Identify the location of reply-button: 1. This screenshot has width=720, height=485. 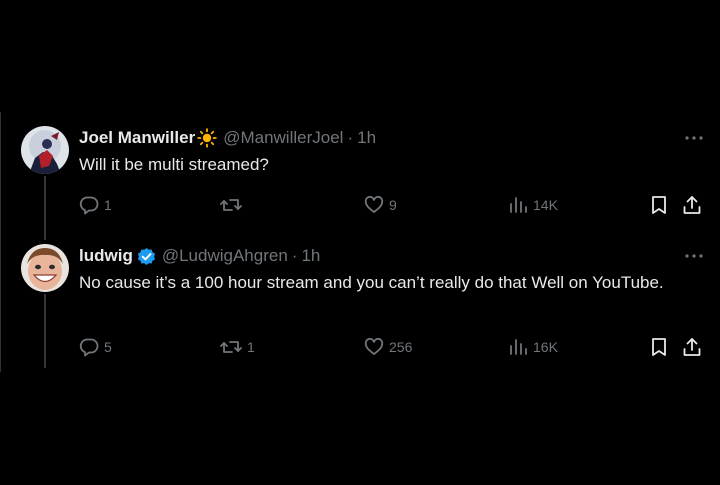
(95, 205).